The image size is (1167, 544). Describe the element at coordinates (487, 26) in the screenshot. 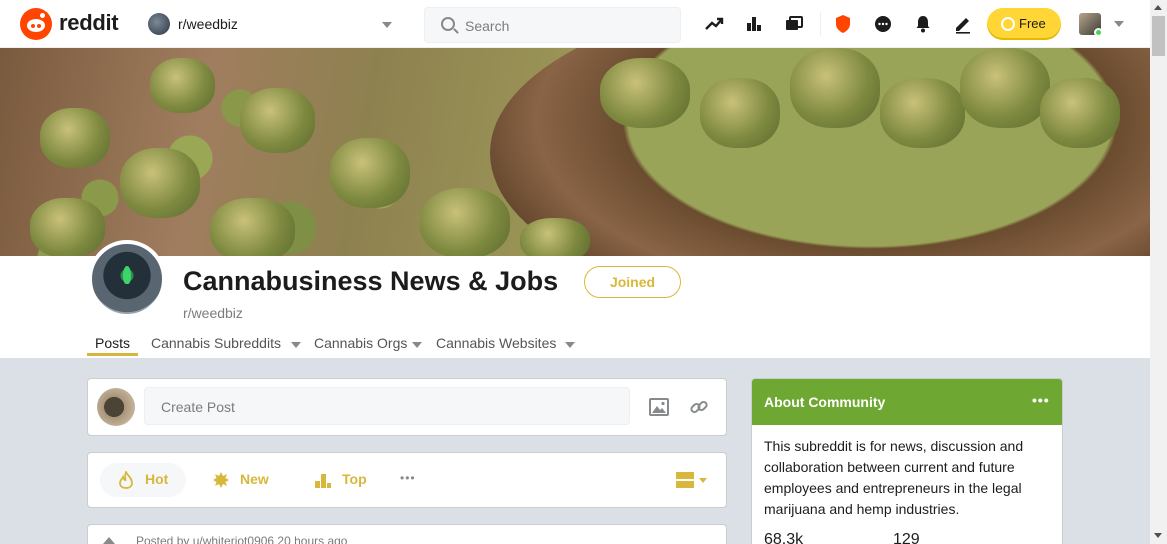

I see `search-placeholder: Search` at that location.